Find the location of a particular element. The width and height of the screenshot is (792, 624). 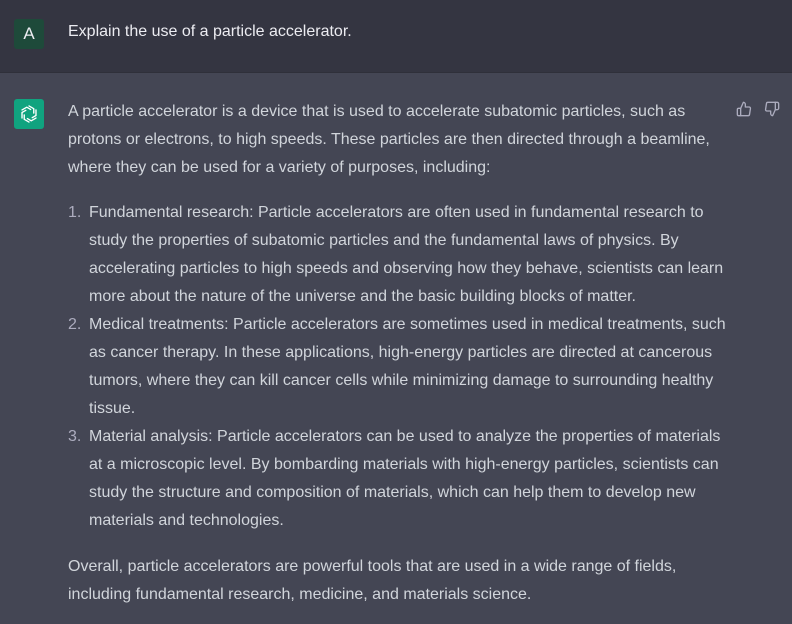

assistant-avatar is located at coordinates (29, 114).